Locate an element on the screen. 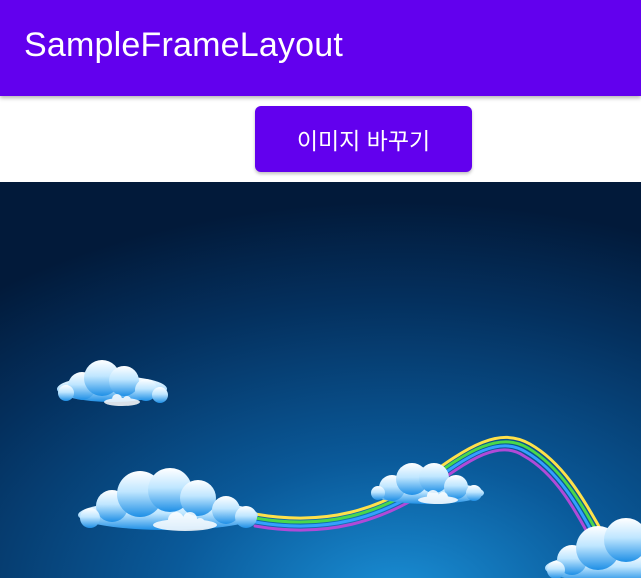 The height and width of the screenshot is (578, 641). change-image-button: 이미지 바꾸기 is located at coordinates (363, 139).